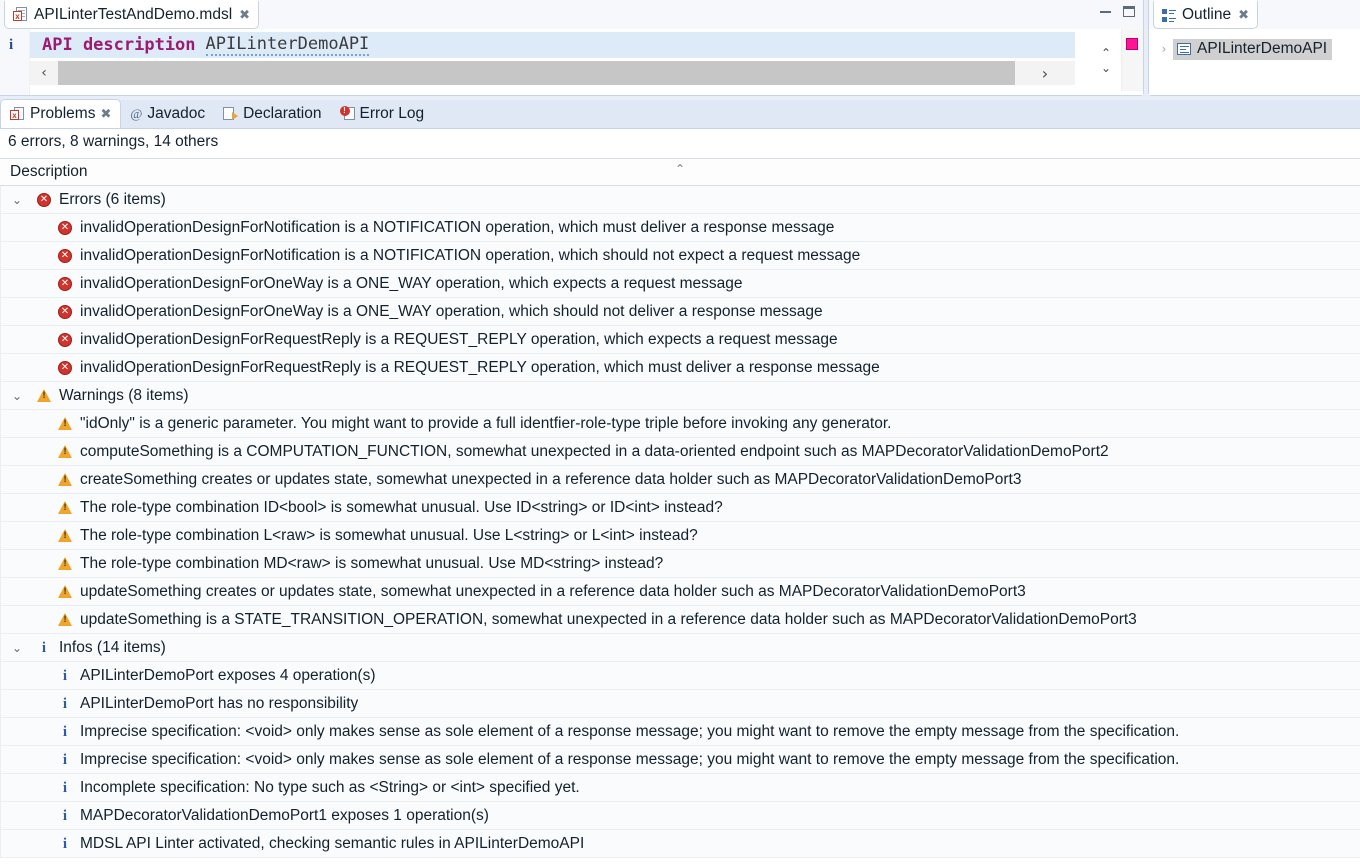 Image resolution: width=1360 pixels, height=865 pixels. I want to click on column-header-description: Description, so click(49, 172).